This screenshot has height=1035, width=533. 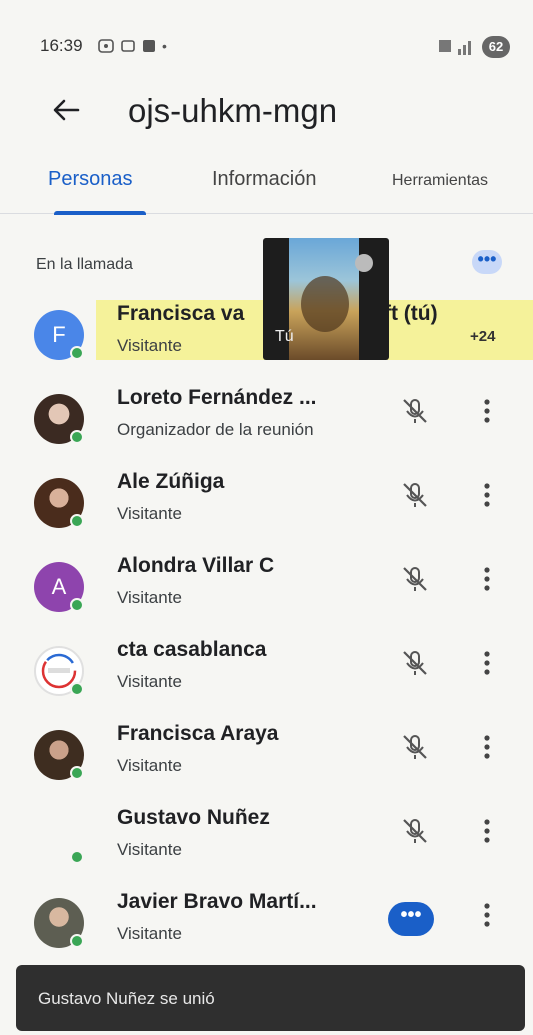 What do you see at coordinates (90, 179) in the screenshot?
I see `tab-personas: Personas` at bounding box center [90, 179].